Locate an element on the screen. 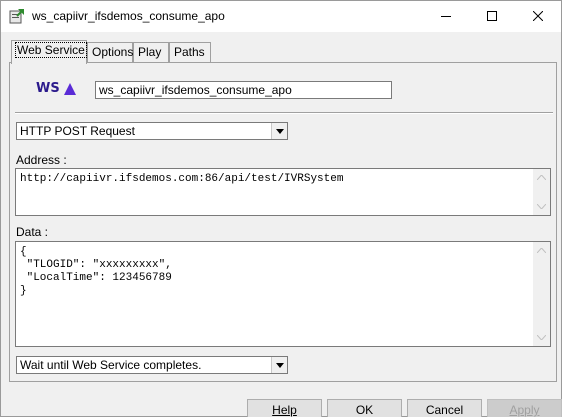 The width and height of the screenshot is (562, 417). service-name-input: ws_capiivr_ifsdemos_consume_apo is located at coordinates (243, 90).